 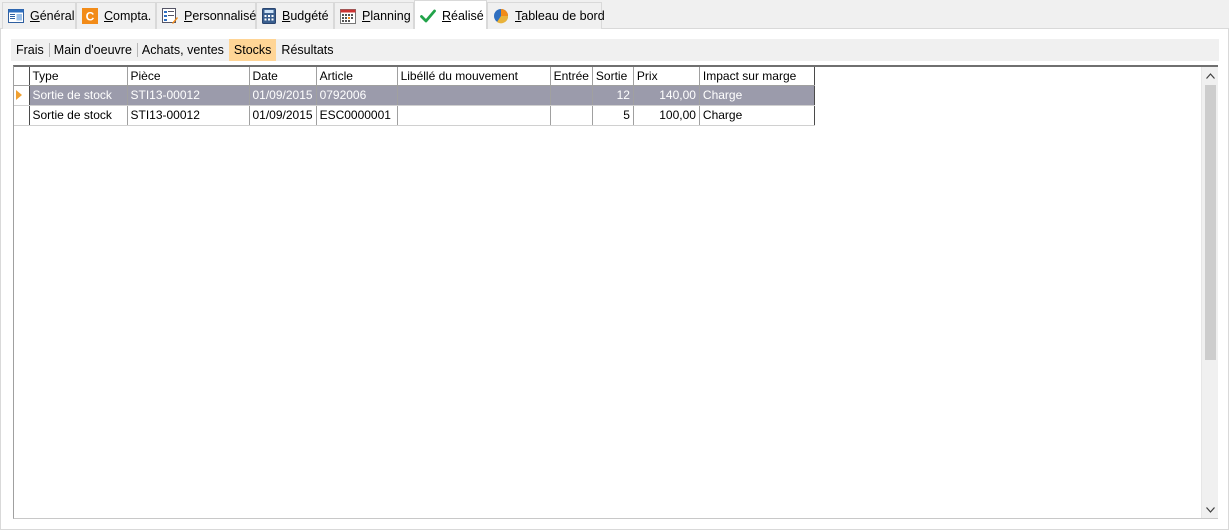 What do you see at coordinates (757, 76) in the screenshot?
I see `column-header-impact: Impact sur marge` at bounding box center [757, 76].